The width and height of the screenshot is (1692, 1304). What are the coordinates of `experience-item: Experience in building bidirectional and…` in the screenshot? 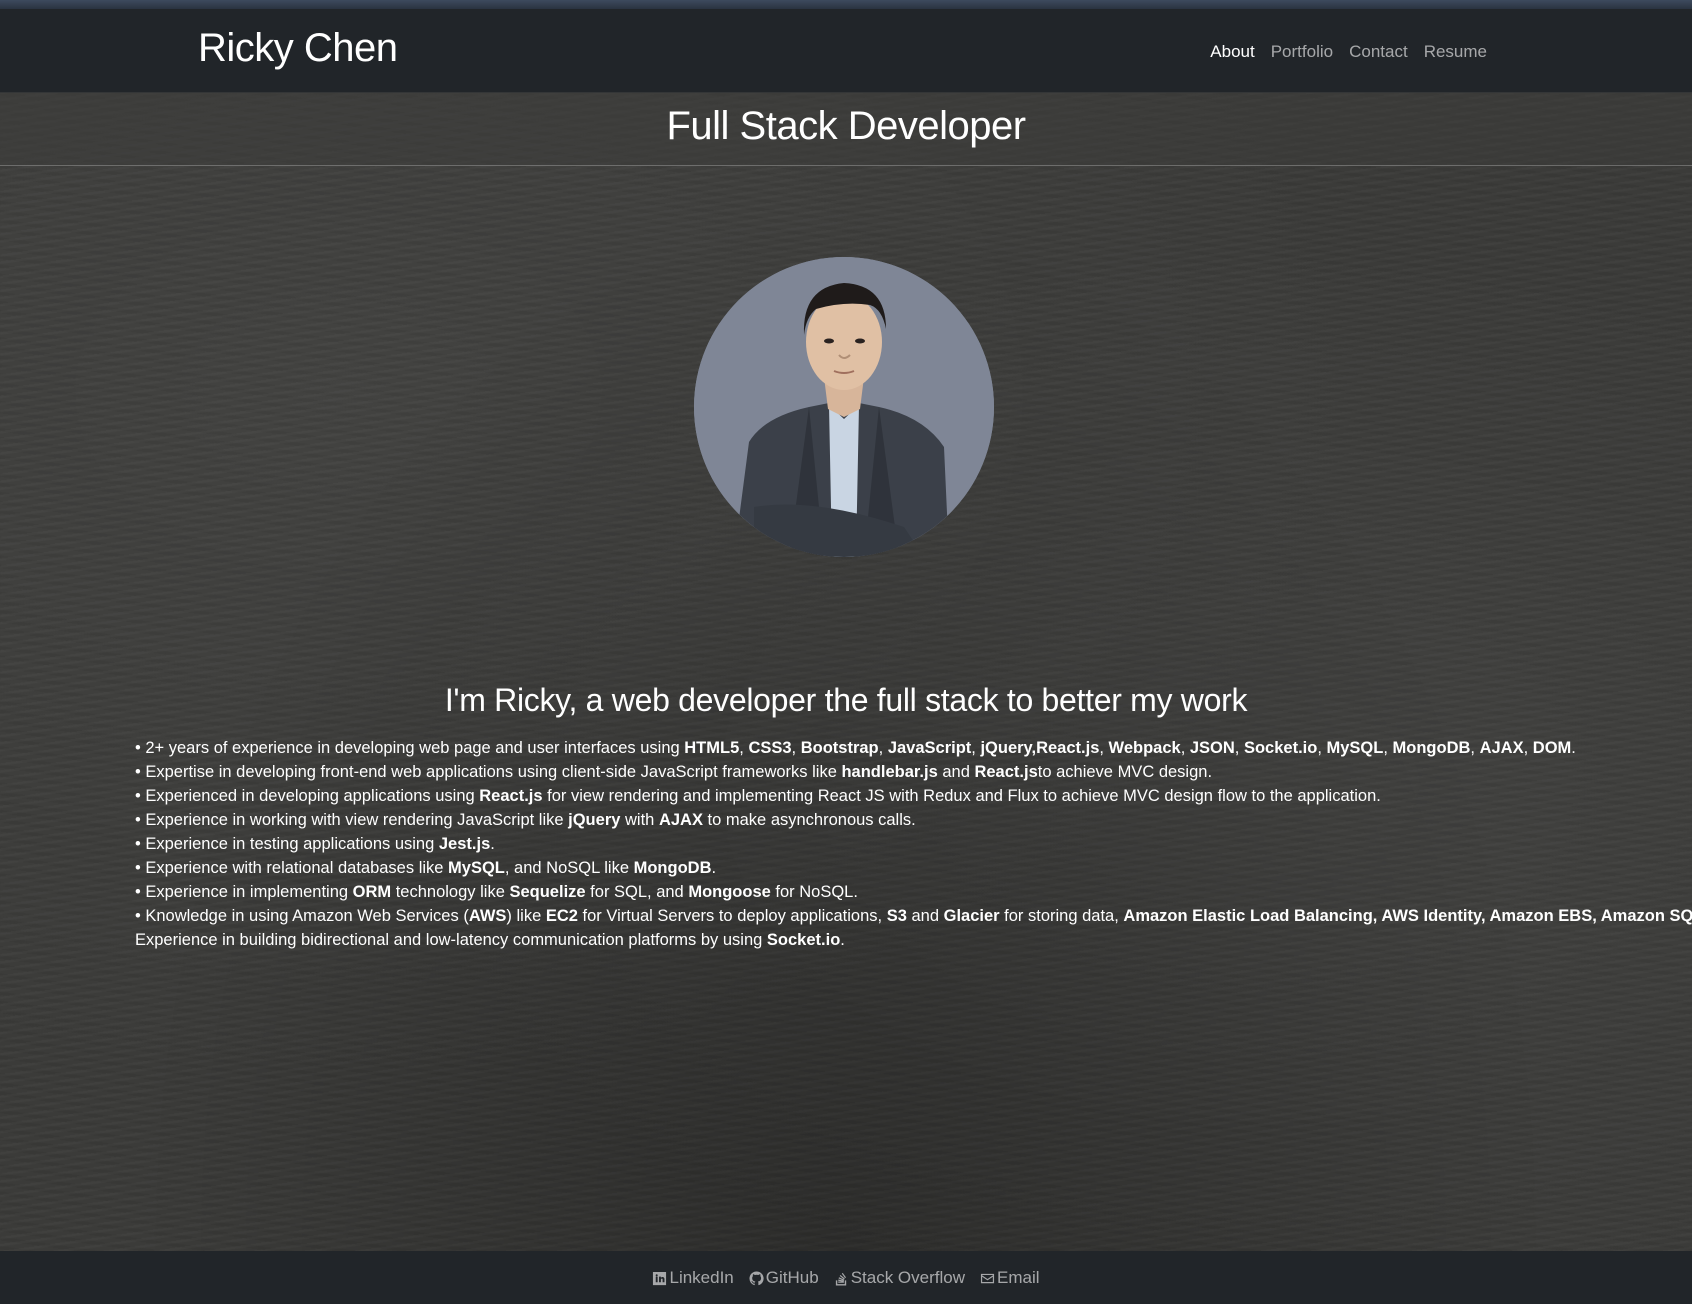 It's located at (910, 940).